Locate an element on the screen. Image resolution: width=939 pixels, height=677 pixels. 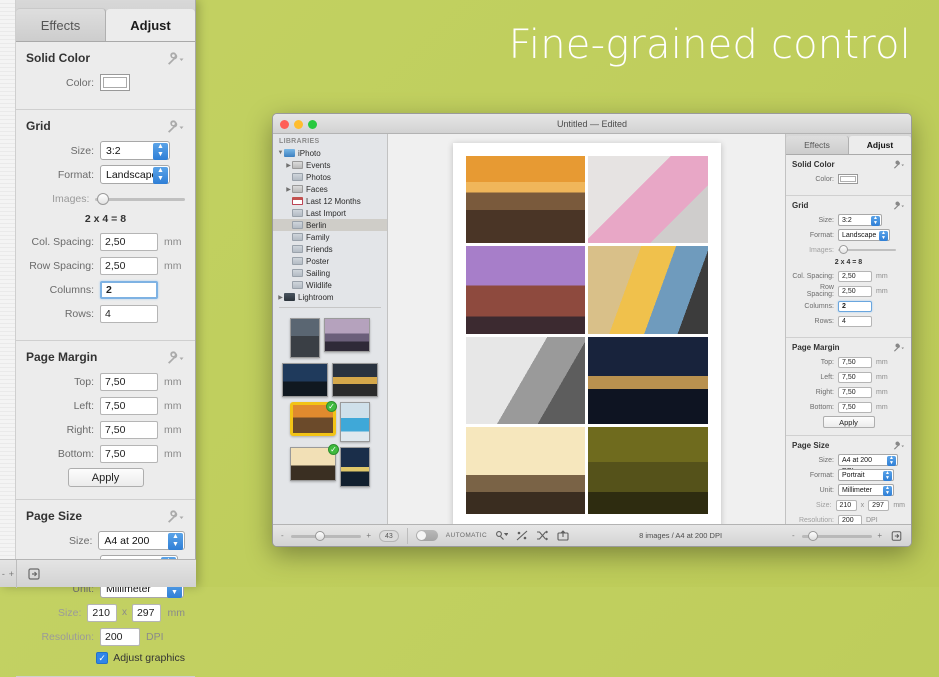
photo-orange-concert-hall is located at coordinates (525, 200).